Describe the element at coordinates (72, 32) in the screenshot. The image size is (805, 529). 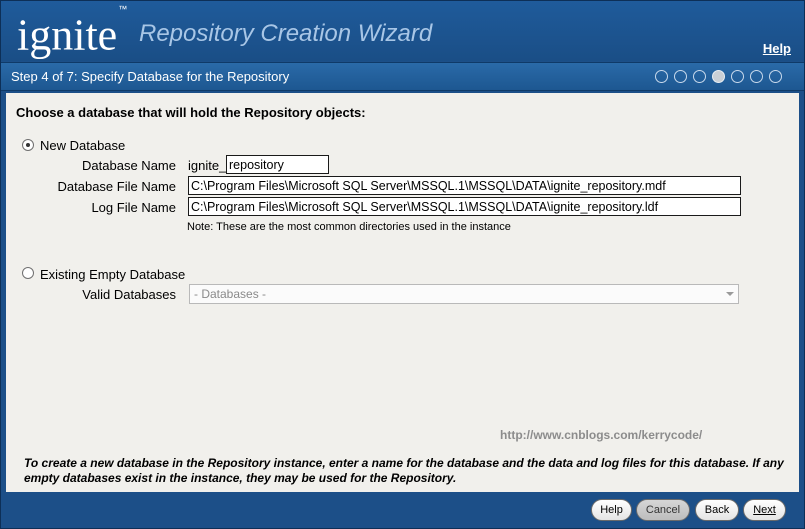
I see `ignite-logo: ignite™` at that location.